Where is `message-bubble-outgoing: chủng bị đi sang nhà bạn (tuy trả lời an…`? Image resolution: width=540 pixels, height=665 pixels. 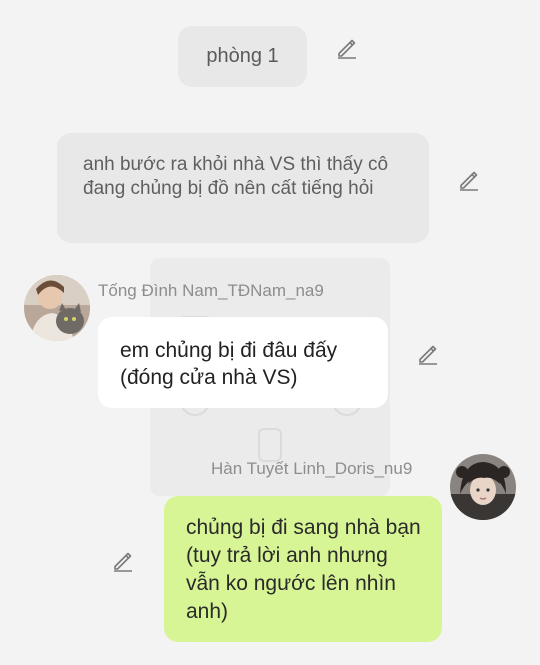 message-bubble-outgoing: chủng bị đi sang nhà bạn (tuy trả lời an… is located at coordinates (303, 569).